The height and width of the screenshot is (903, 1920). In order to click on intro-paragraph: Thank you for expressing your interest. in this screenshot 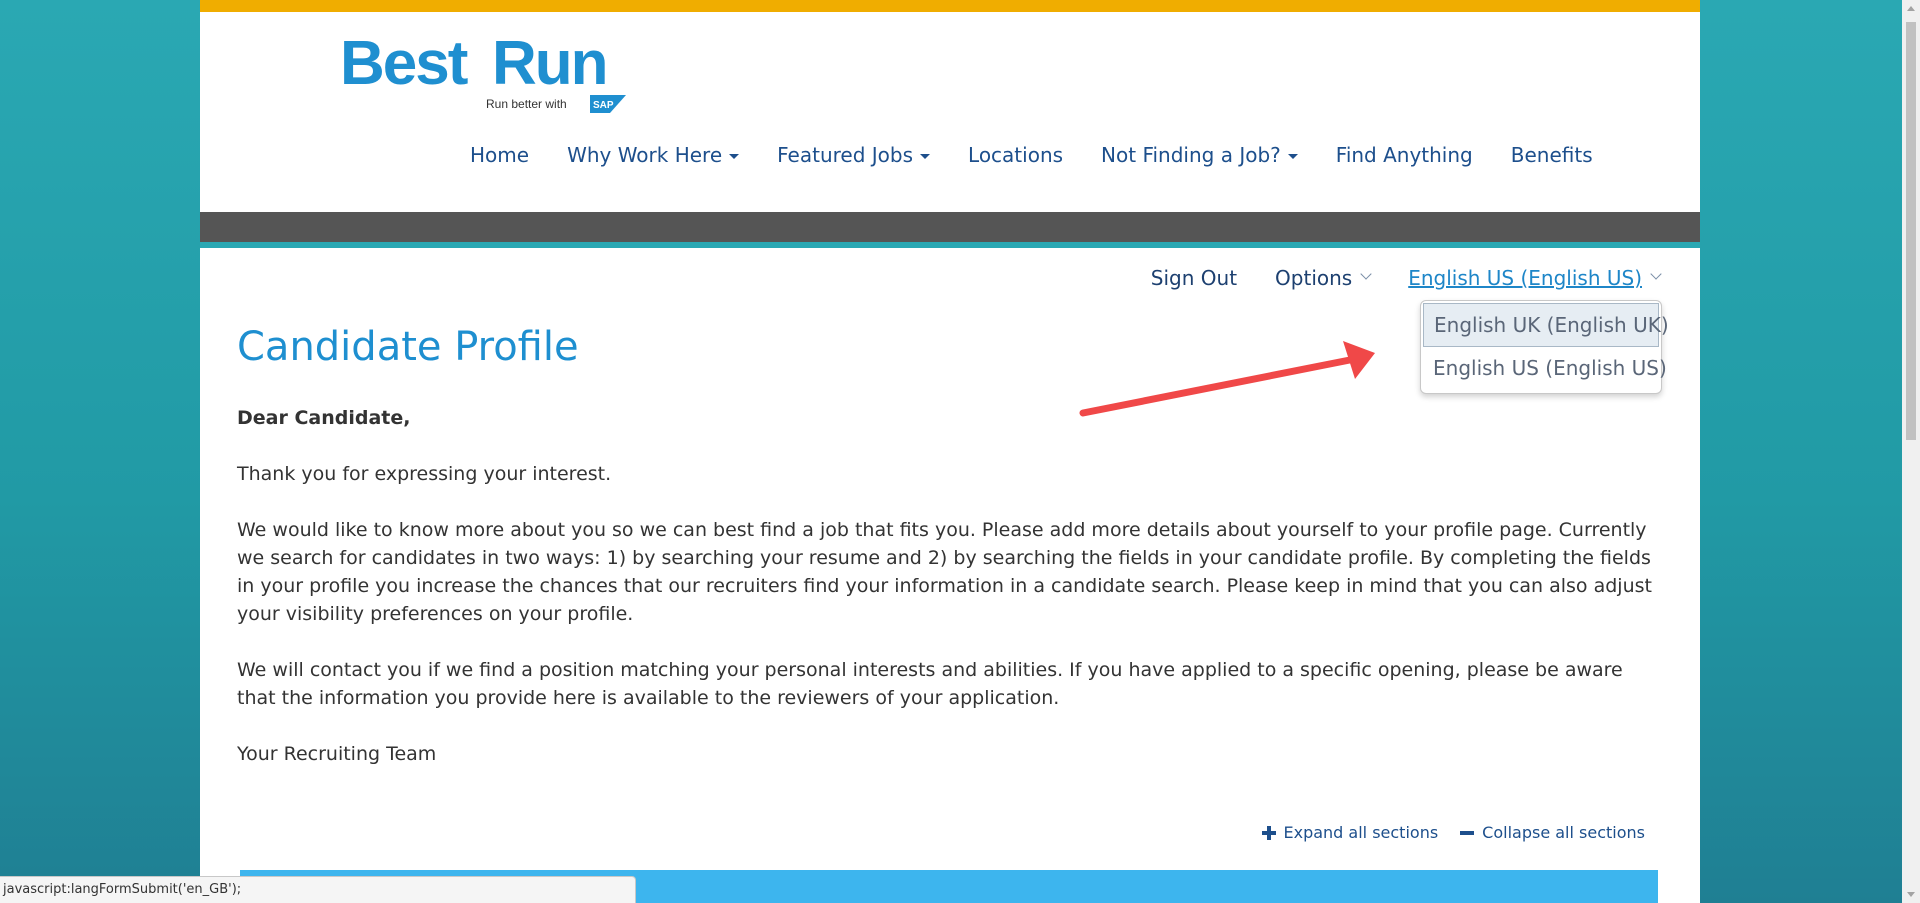, I will do `click(424, 474)`.